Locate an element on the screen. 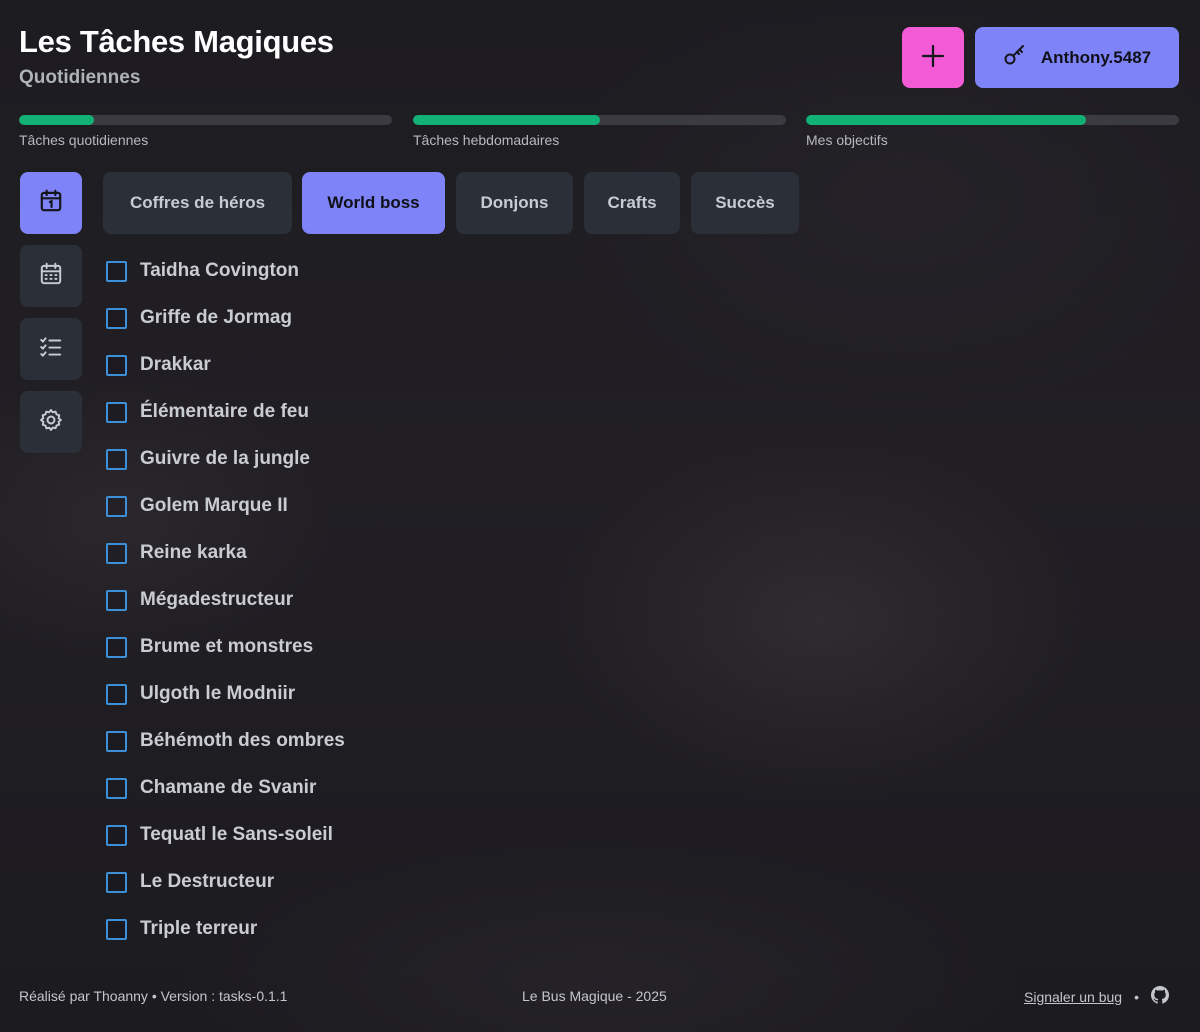  task-label: Tequatl le Sans-soleil is located at coordinates (236, 834).